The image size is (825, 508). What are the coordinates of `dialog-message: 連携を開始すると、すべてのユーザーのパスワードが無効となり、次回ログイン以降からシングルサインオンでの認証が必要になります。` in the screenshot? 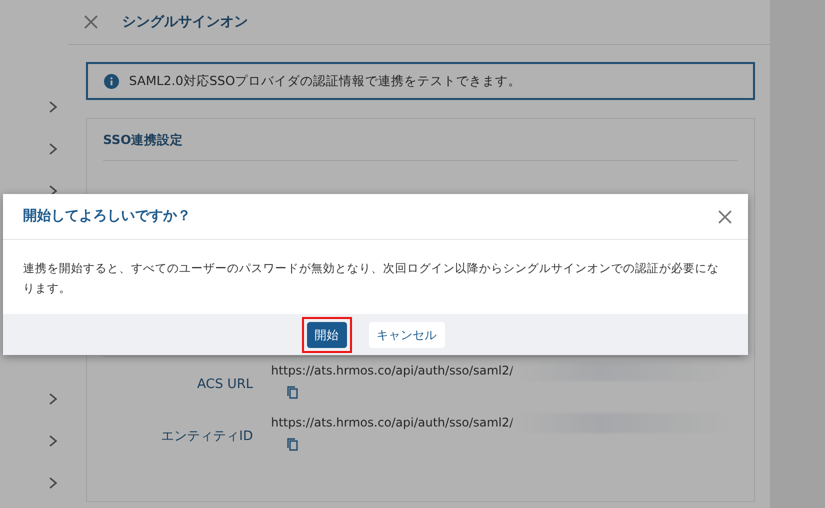 It's located at (371, 279).